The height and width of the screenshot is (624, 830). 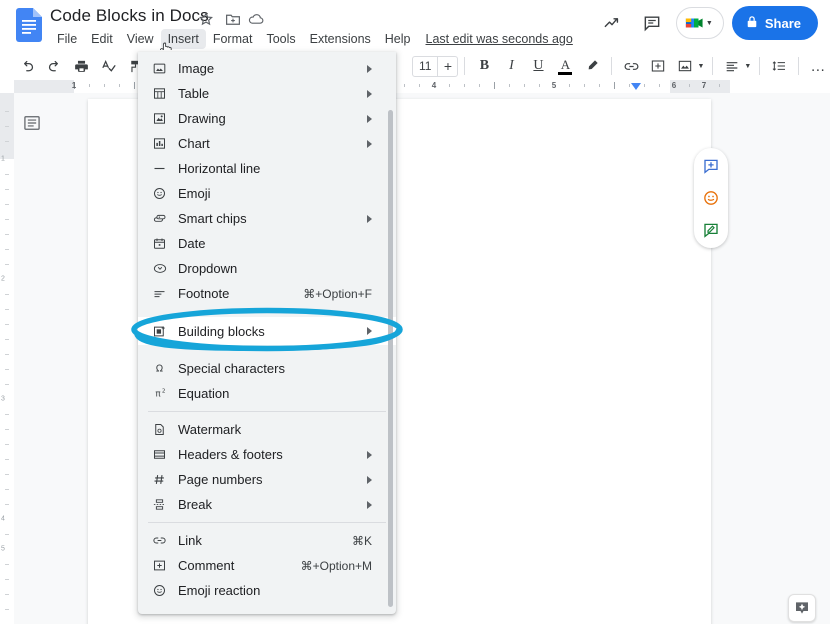 I want to click on menu-item-smart-chips: Smart chips, so click(x=267, y=218).